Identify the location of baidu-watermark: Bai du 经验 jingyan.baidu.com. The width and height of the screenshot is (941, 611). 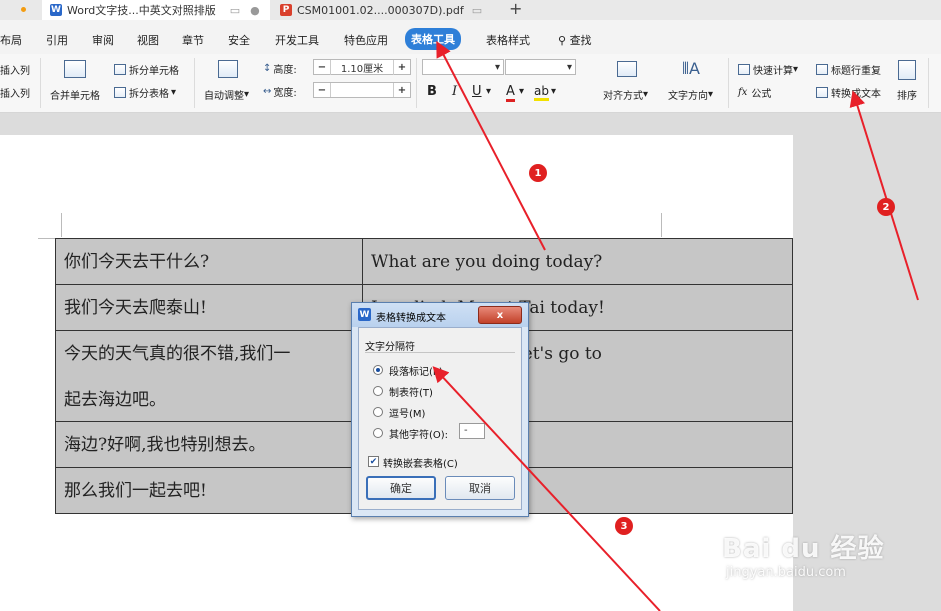
(803, 554).